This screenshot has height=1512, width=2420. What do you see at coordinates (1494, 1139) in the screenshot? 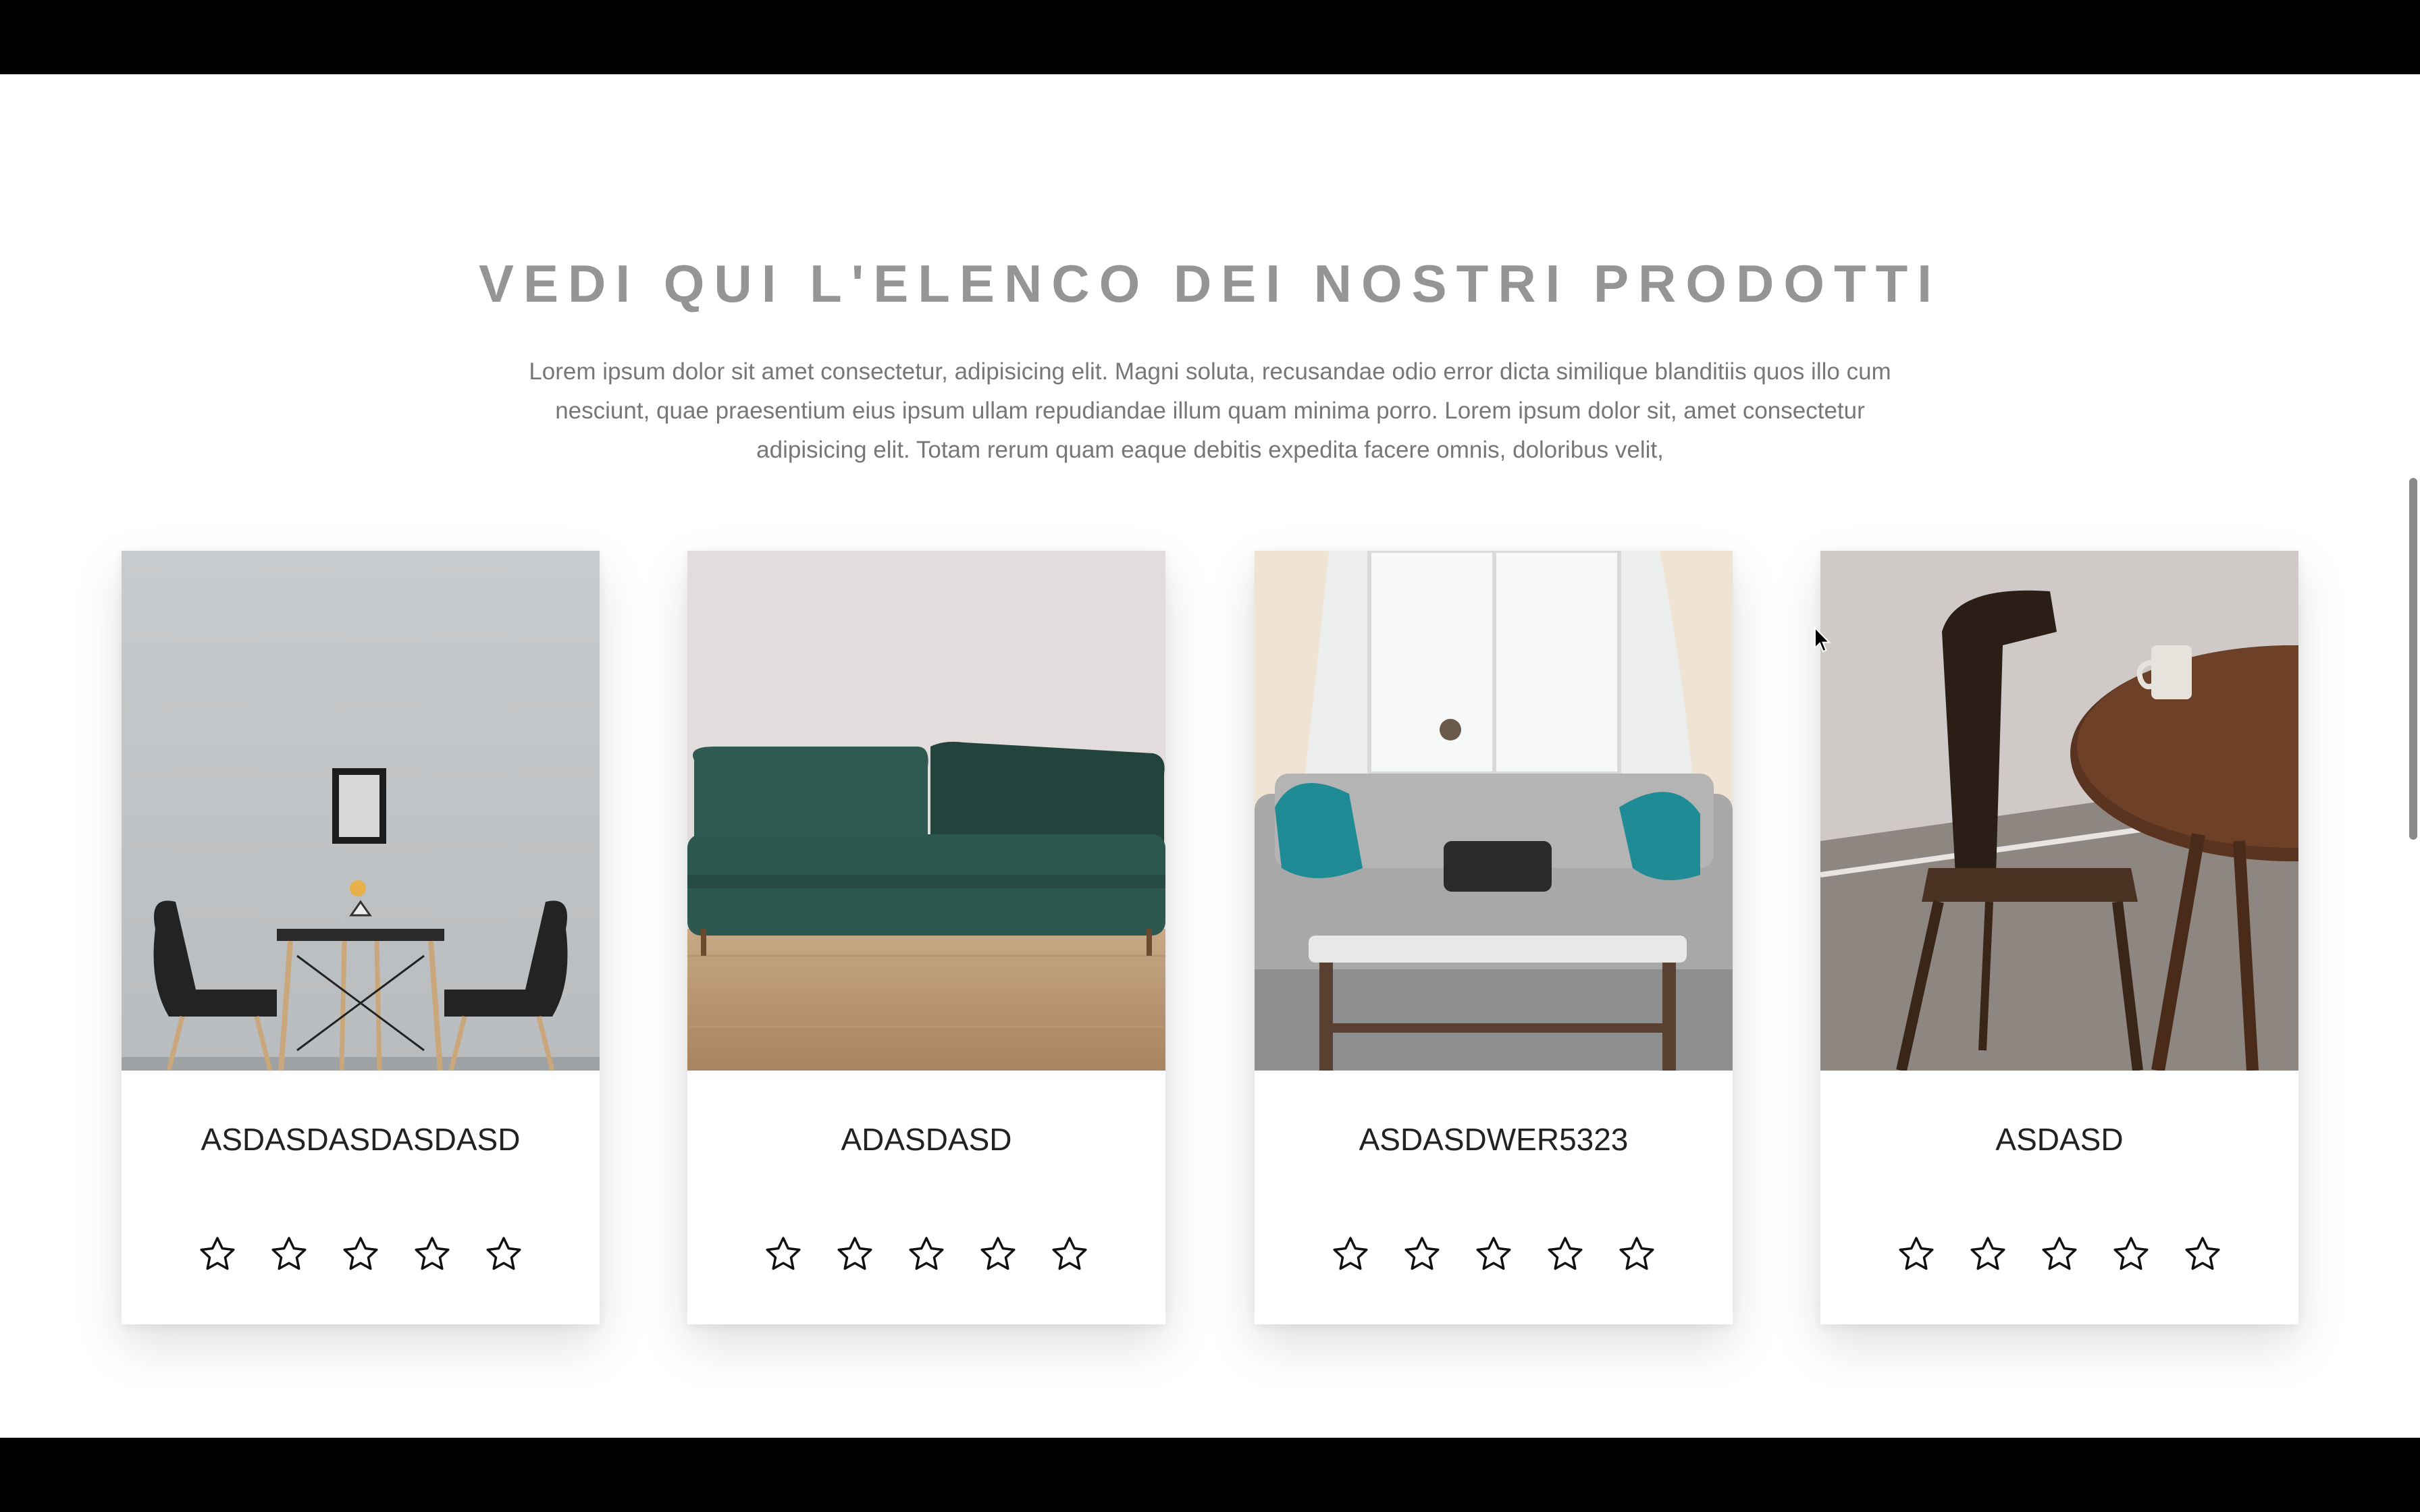
I see `product-name: ASDASDWER5323` at bounding box center [1494, 1139].